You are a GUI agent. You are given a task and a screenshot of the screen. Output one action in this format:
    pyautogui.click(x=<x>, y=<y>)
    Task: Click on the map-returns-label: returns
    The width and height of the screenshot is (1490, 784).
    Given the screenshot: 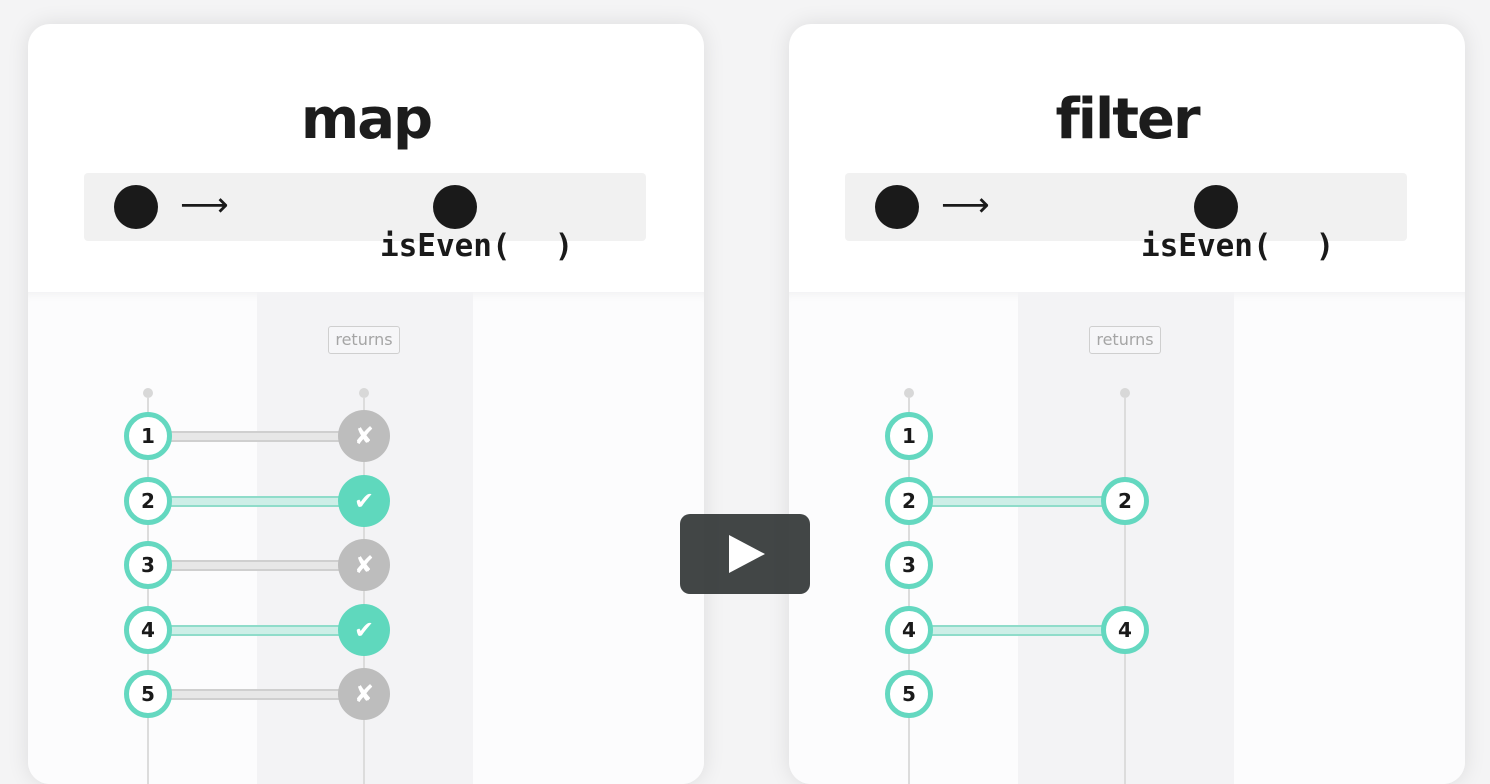 What is the action you would take?
    pyautogui.click(x=364, y=340)
    